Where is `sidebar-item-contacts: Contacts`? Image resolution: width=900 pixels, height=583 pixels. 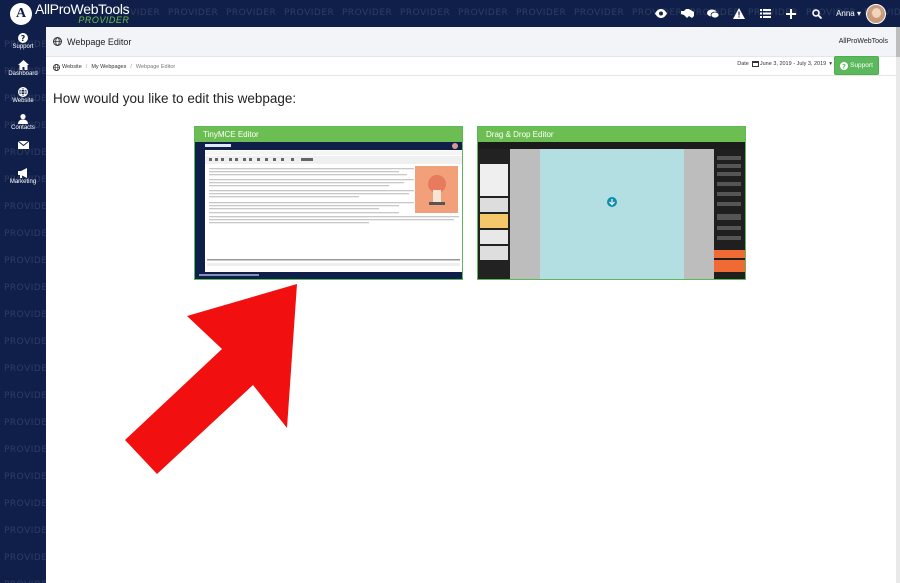
sidebar-item-contacts: Contacts is located at coordinates (23, 121).